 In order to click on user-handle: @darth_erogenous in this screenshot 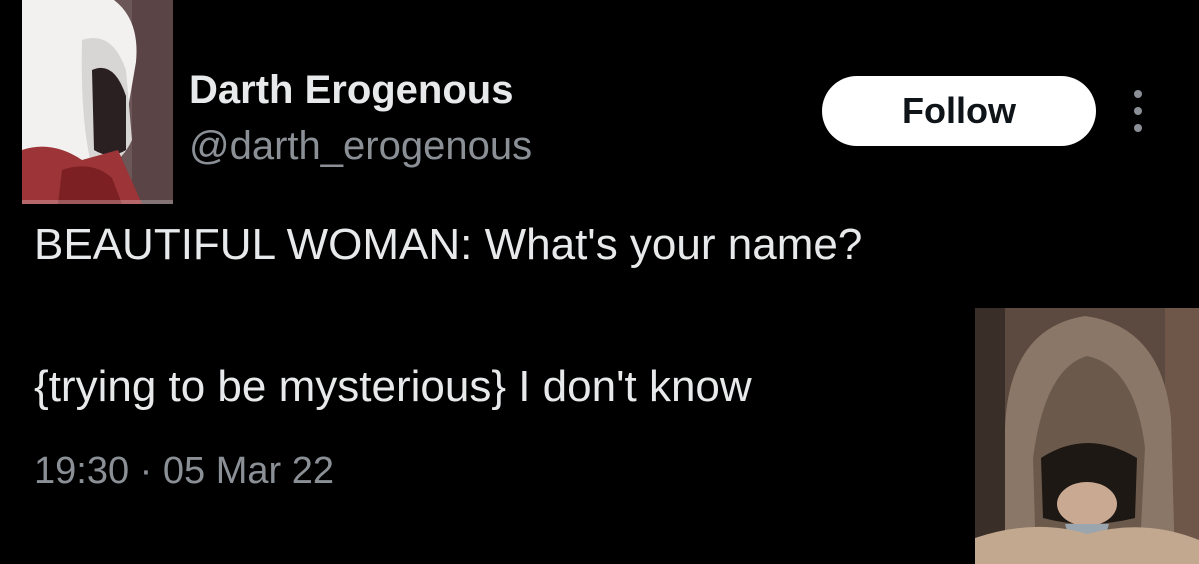, I will do `click(360, 146)`.